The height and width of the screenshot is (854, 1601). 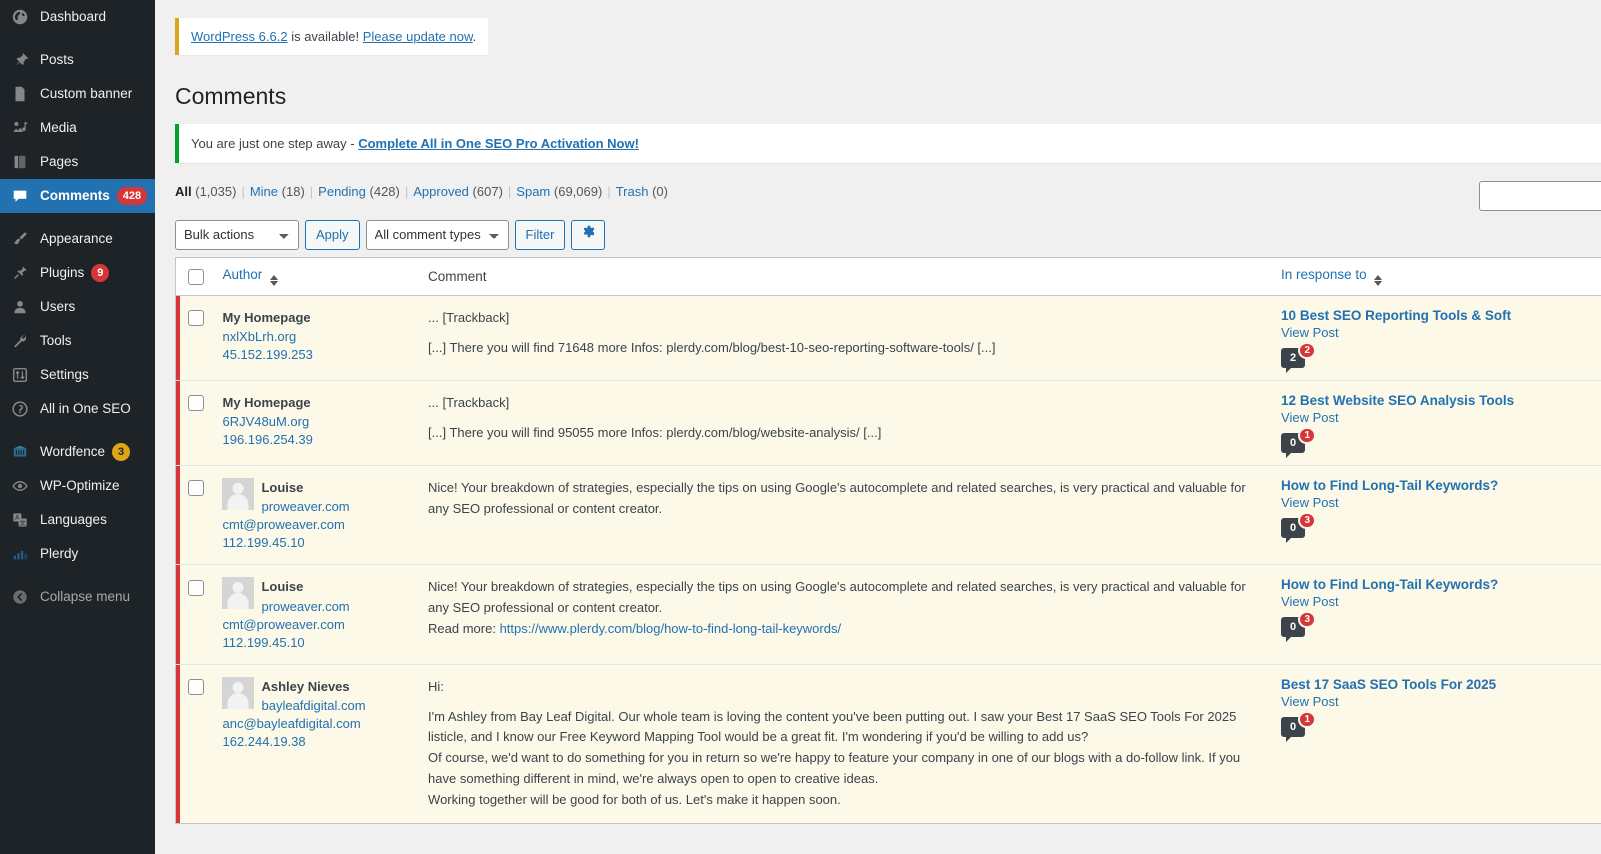 I want to click on author-name: Louise, so click(x=282, y=587).